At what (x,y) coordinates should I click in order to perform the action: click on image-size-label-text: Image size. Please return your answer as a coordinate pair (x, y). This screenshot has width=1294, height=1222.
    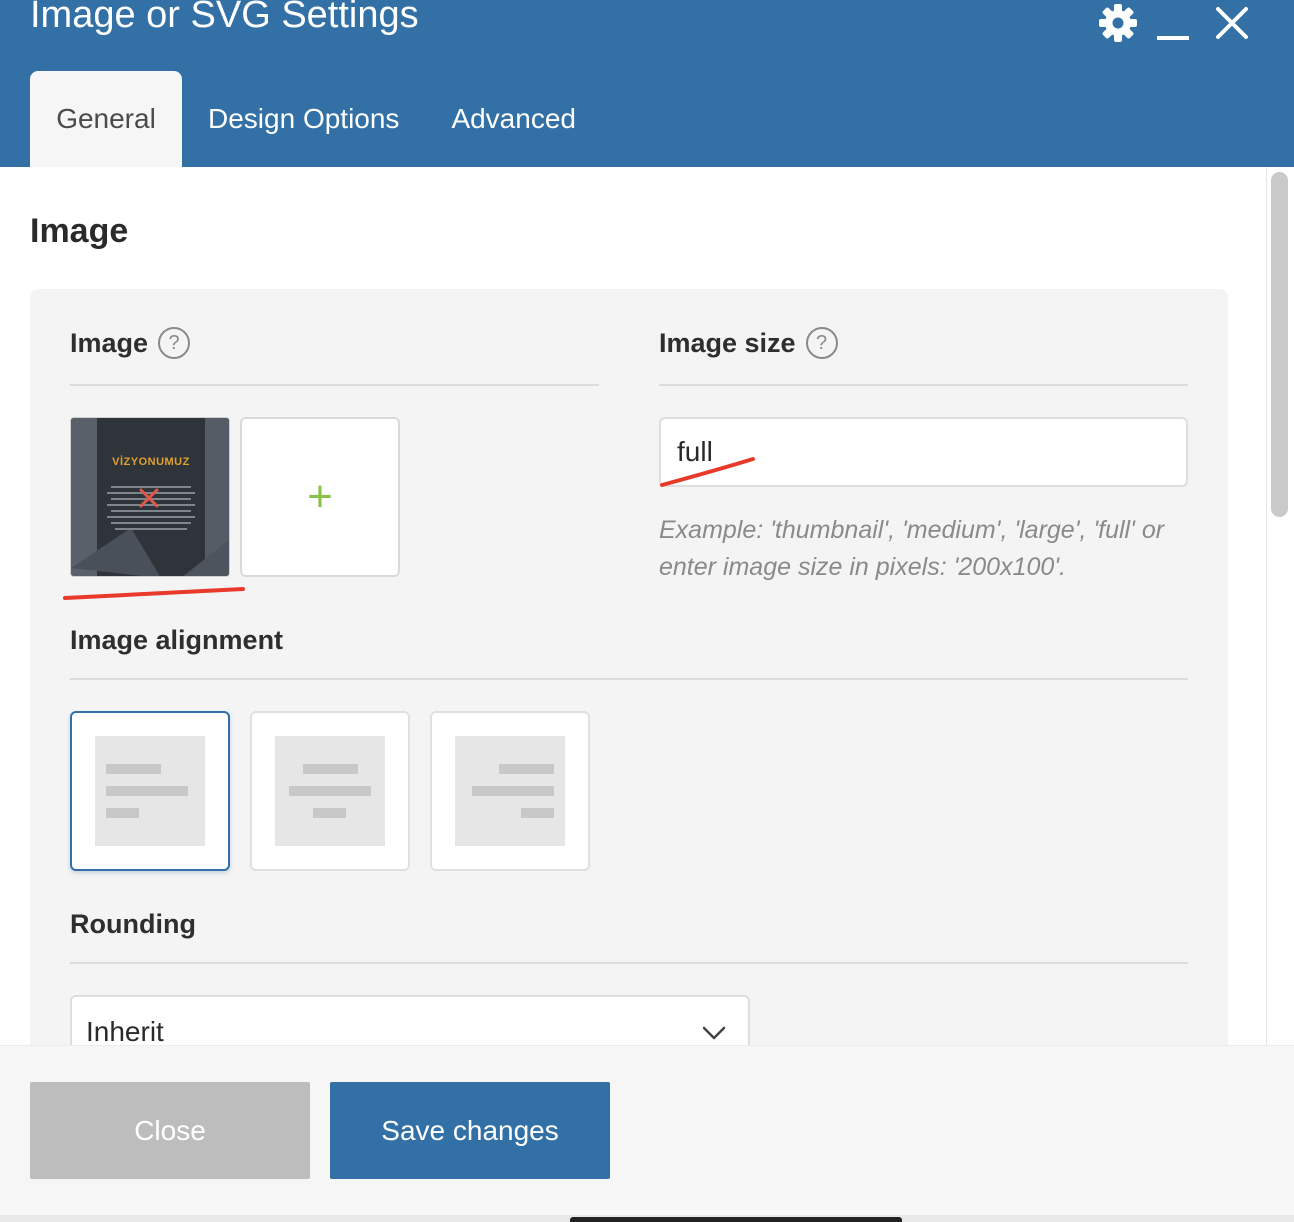
    Looking at the image, I should click on (727, 342).